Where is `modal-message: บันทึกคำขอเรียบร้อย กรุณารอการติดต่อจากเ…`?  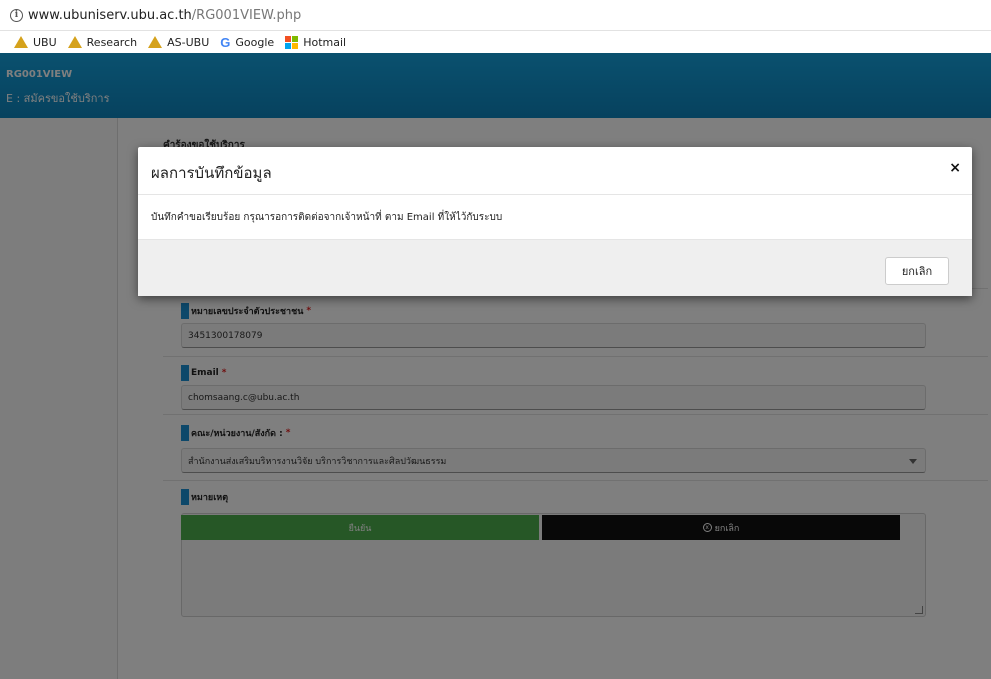 modal-message: บันทึกคำขอเรียบร้อย กรุณารอการติดต่อจากเ… is located at coordinates (327, 217).